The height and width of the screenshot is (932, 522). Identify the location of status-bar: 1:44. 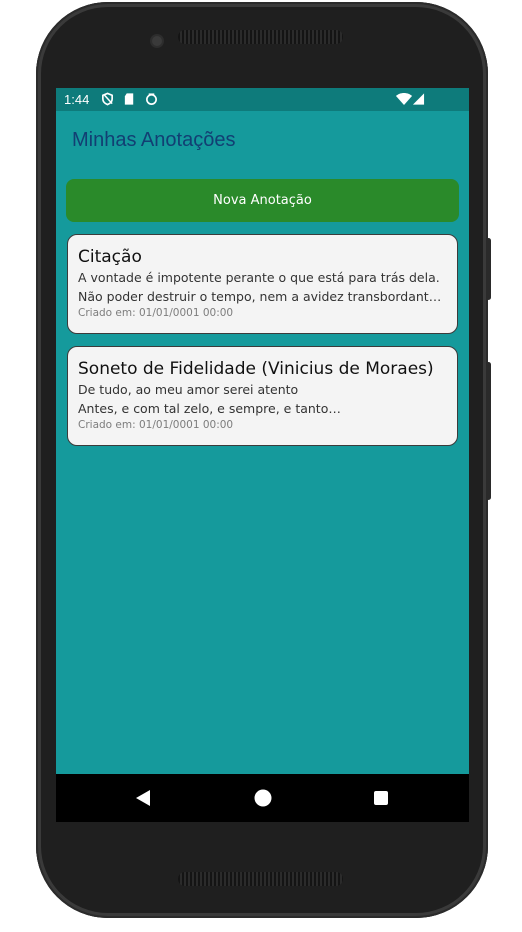
(262, 99).